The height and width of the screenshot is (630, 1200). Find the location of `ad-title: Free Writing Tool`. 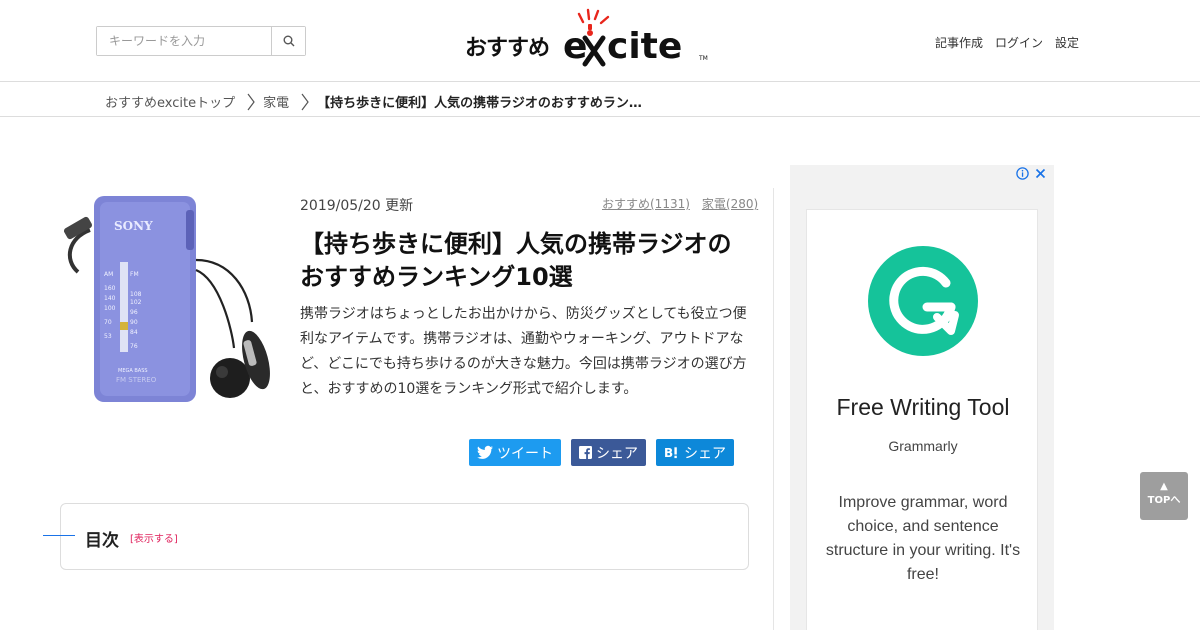

ad-title: Free Writing Tool is located at coordinates (923, 407).